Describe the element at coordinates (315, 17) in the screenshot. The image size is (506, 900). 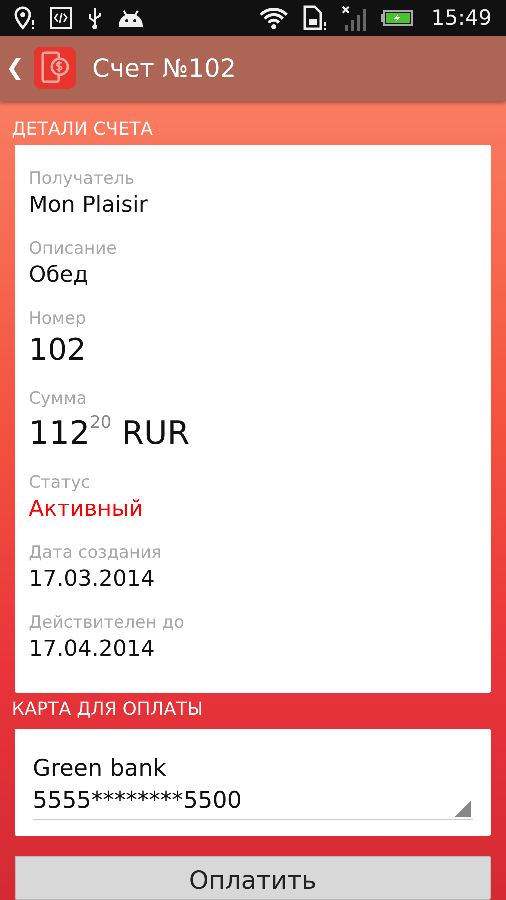
I see `sim-card-icon` at that location.